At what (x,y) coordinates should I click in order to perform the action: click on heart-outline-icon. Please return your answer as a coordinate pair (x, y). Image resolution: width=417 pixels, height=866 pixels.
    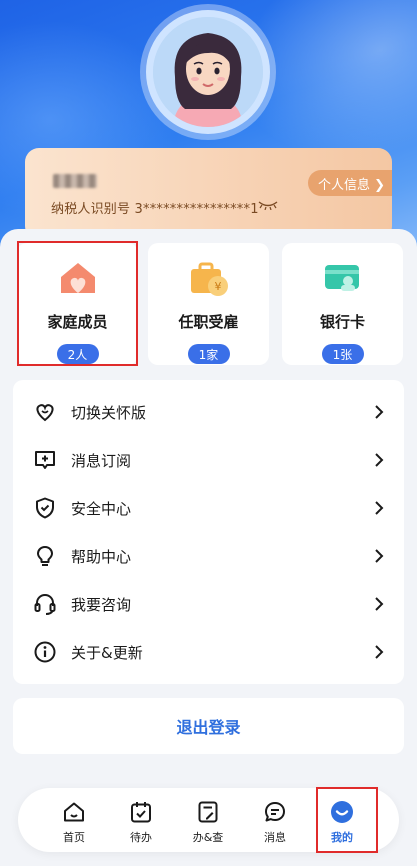
    Looking at the image, I should click on (45, 413).